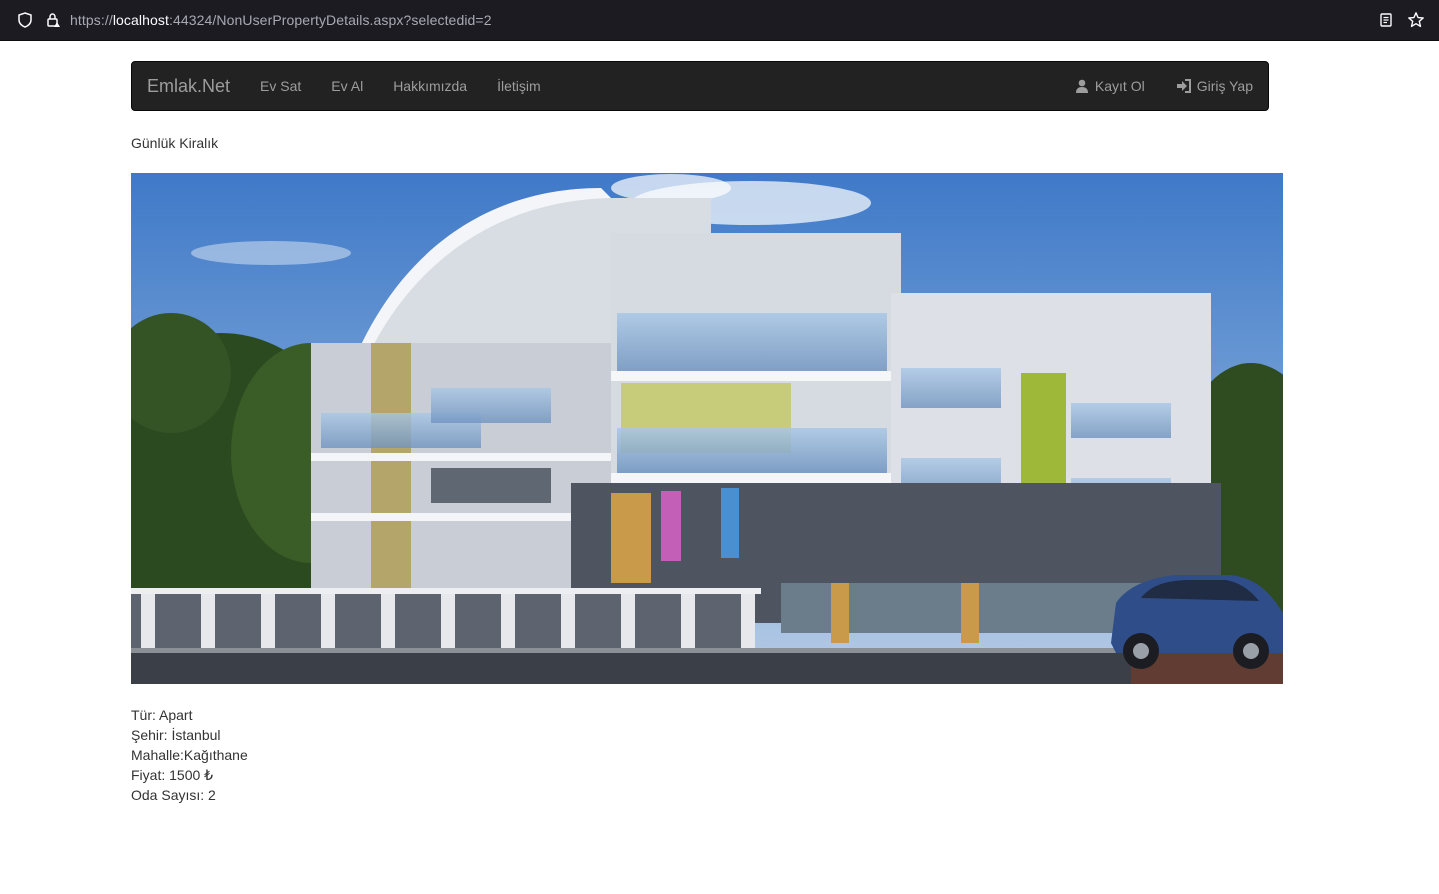  I want to click on login-icon, so click(1184, 86).